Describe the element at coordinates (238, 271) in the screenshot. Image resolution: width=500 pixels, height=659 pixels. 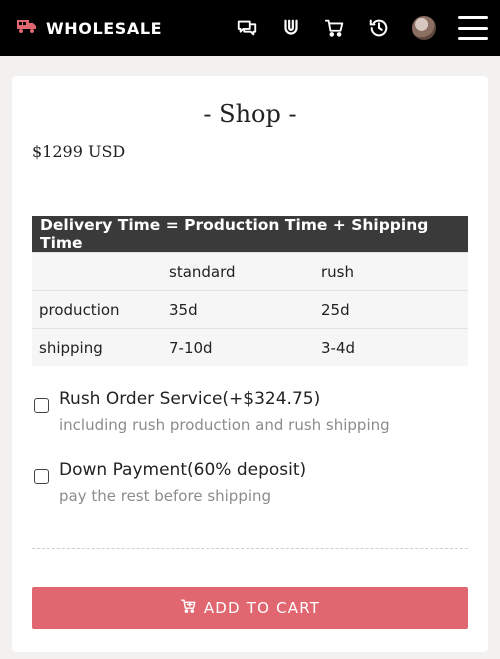
I see `column-header-standard: standard` at that location.